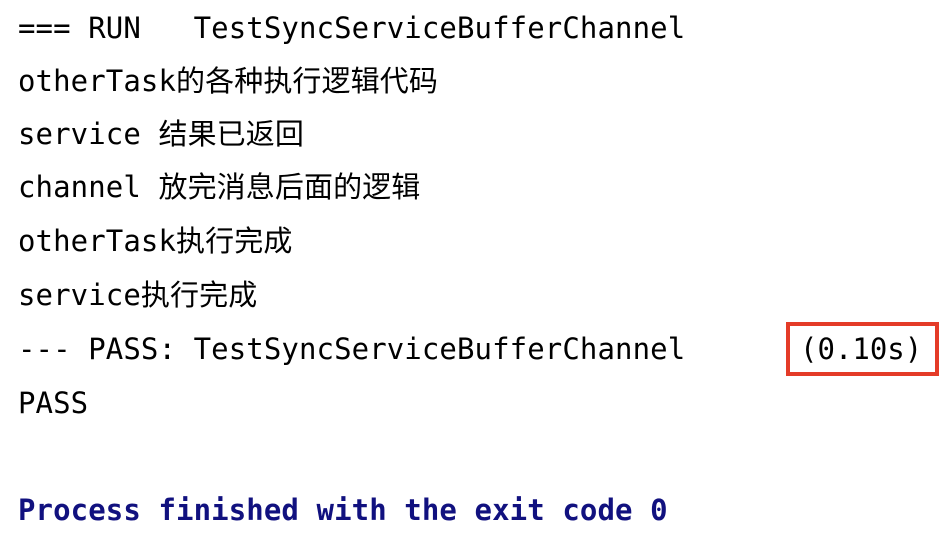 The image size is (948, 546). What do you see at coordinates (861, 349) in the screenshot?
I see `test-duration-label: (0.10s)` at bounding box center [861, 349].